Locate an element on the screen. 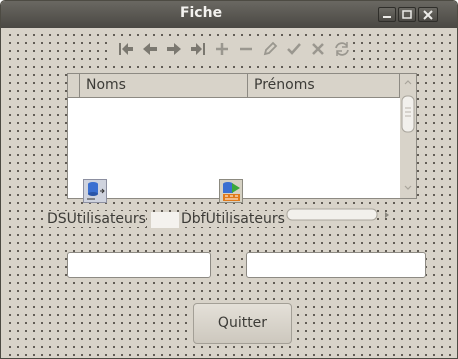 The height and width of the screenshot is (359, 458). grid-header: Noms Prénoms is located at coordinates (234, 86).